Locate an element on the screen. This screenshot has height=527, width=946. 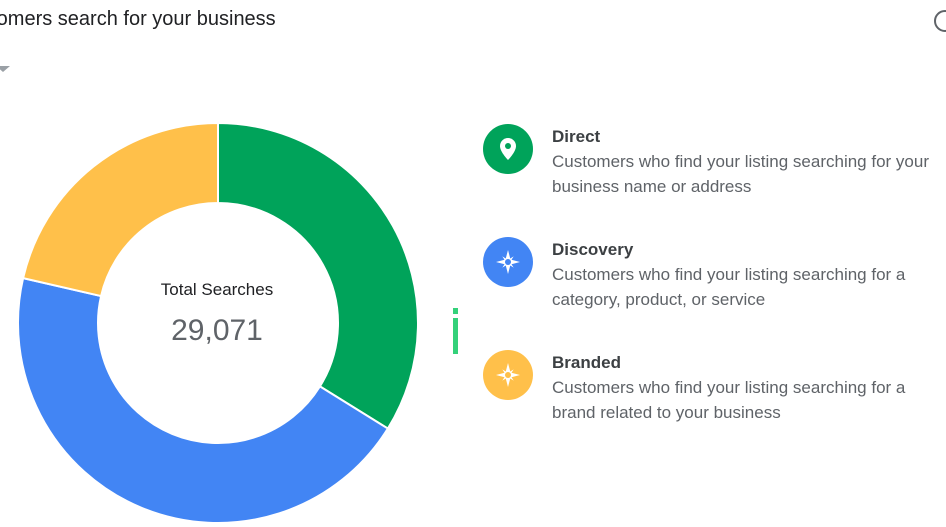
donut-center: Total Searches 29,071 is located at coordinates (217, 314).